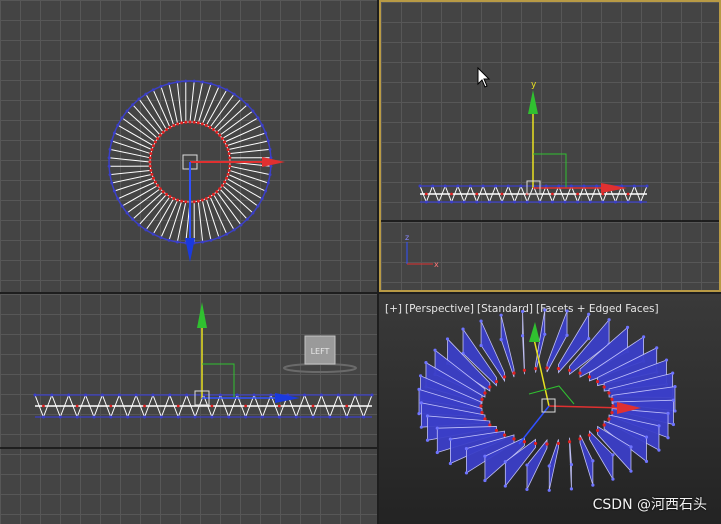  I want to click on viewcube: LEFT, so click(320, 354).